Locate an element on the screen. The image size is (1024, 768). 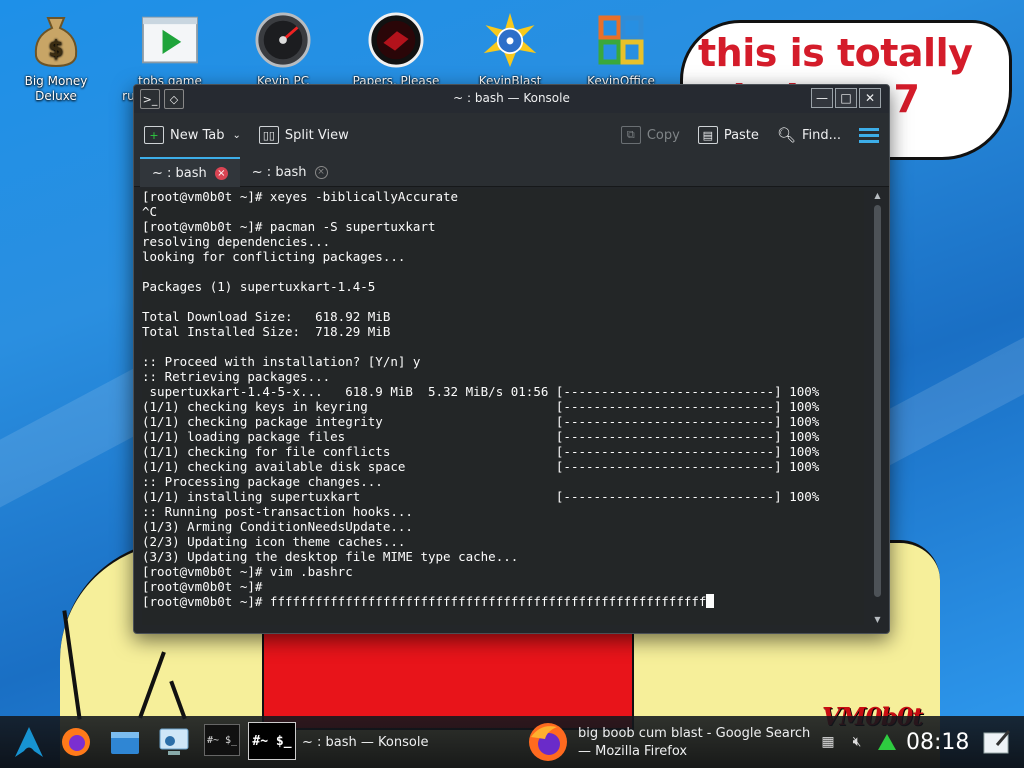
papers-please-icon is located at coordinates (396, 40).